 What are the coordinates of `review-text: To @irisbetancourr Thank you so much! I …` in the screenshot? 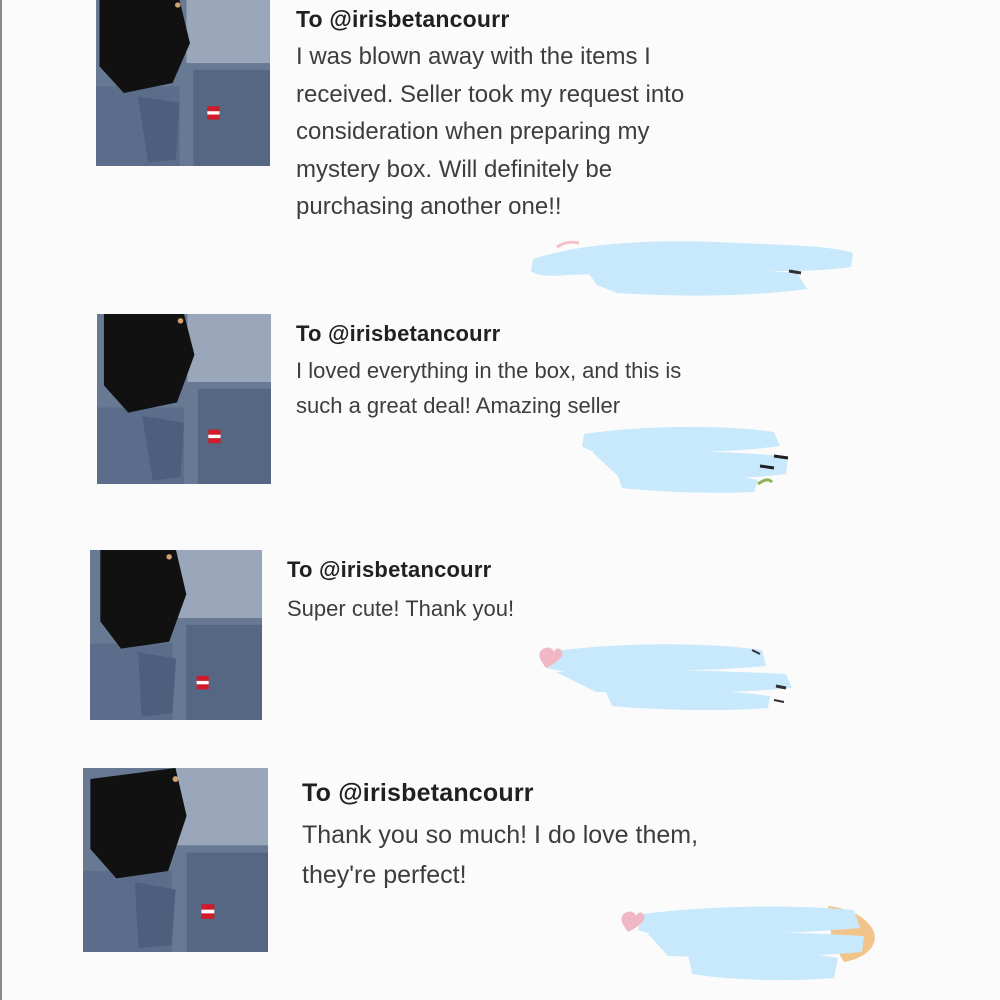 It's located at (602, 836).